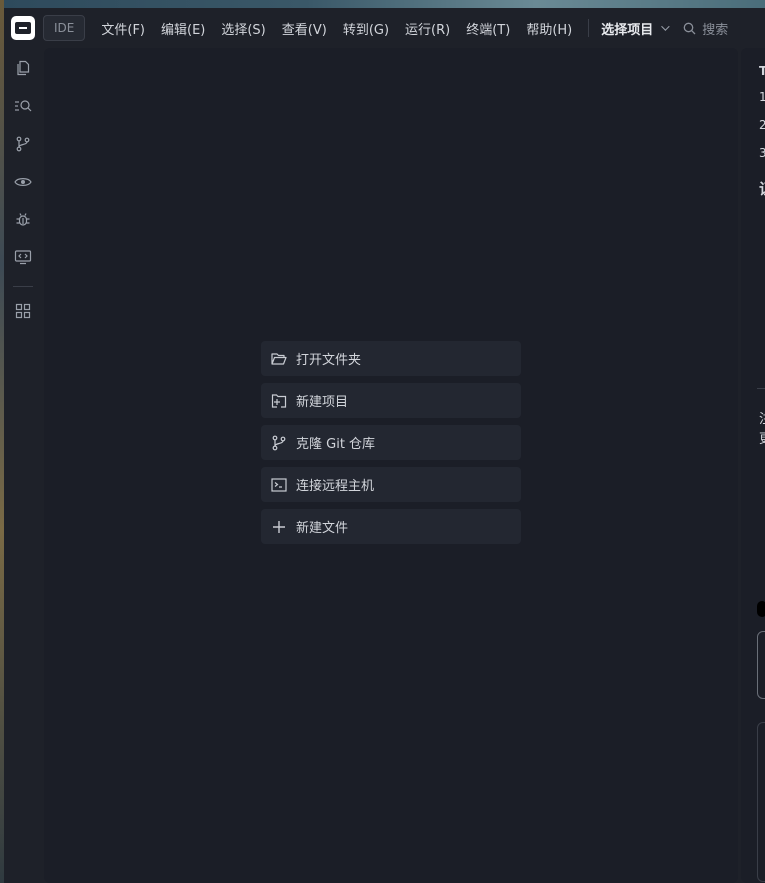 The width and height of the screenshot is (765, 883). I want to click on debug-icon, so click(23, 220).